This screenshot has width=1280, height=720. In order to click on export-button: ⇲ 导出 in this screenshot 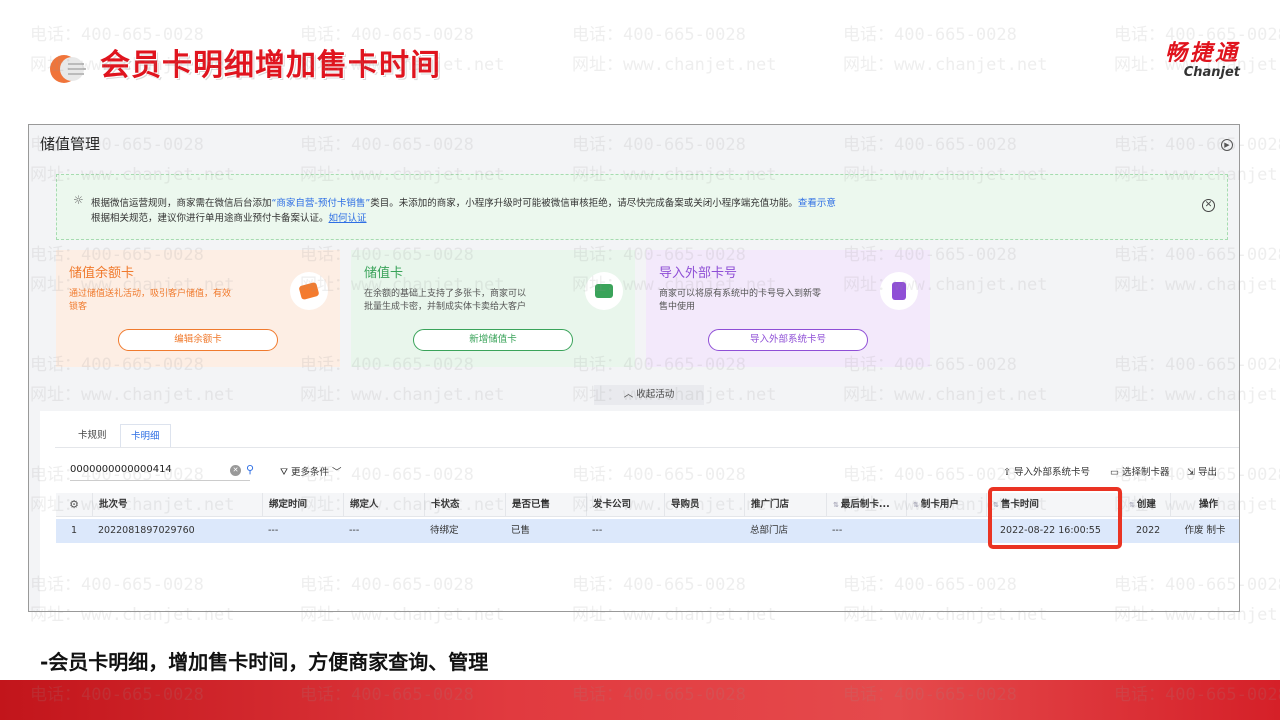, I will do `click(1202, 471)`.